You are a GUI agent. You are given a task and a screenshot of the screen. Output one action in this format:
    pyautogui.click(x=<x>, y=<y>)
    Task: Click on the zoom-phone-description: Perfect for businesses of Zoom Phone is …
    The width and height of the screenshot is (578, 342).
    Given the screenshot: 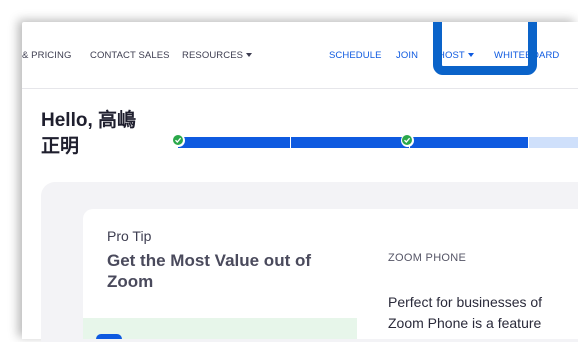 What is the action you would take?
    pyautogui.click(x=483, y=313)
    